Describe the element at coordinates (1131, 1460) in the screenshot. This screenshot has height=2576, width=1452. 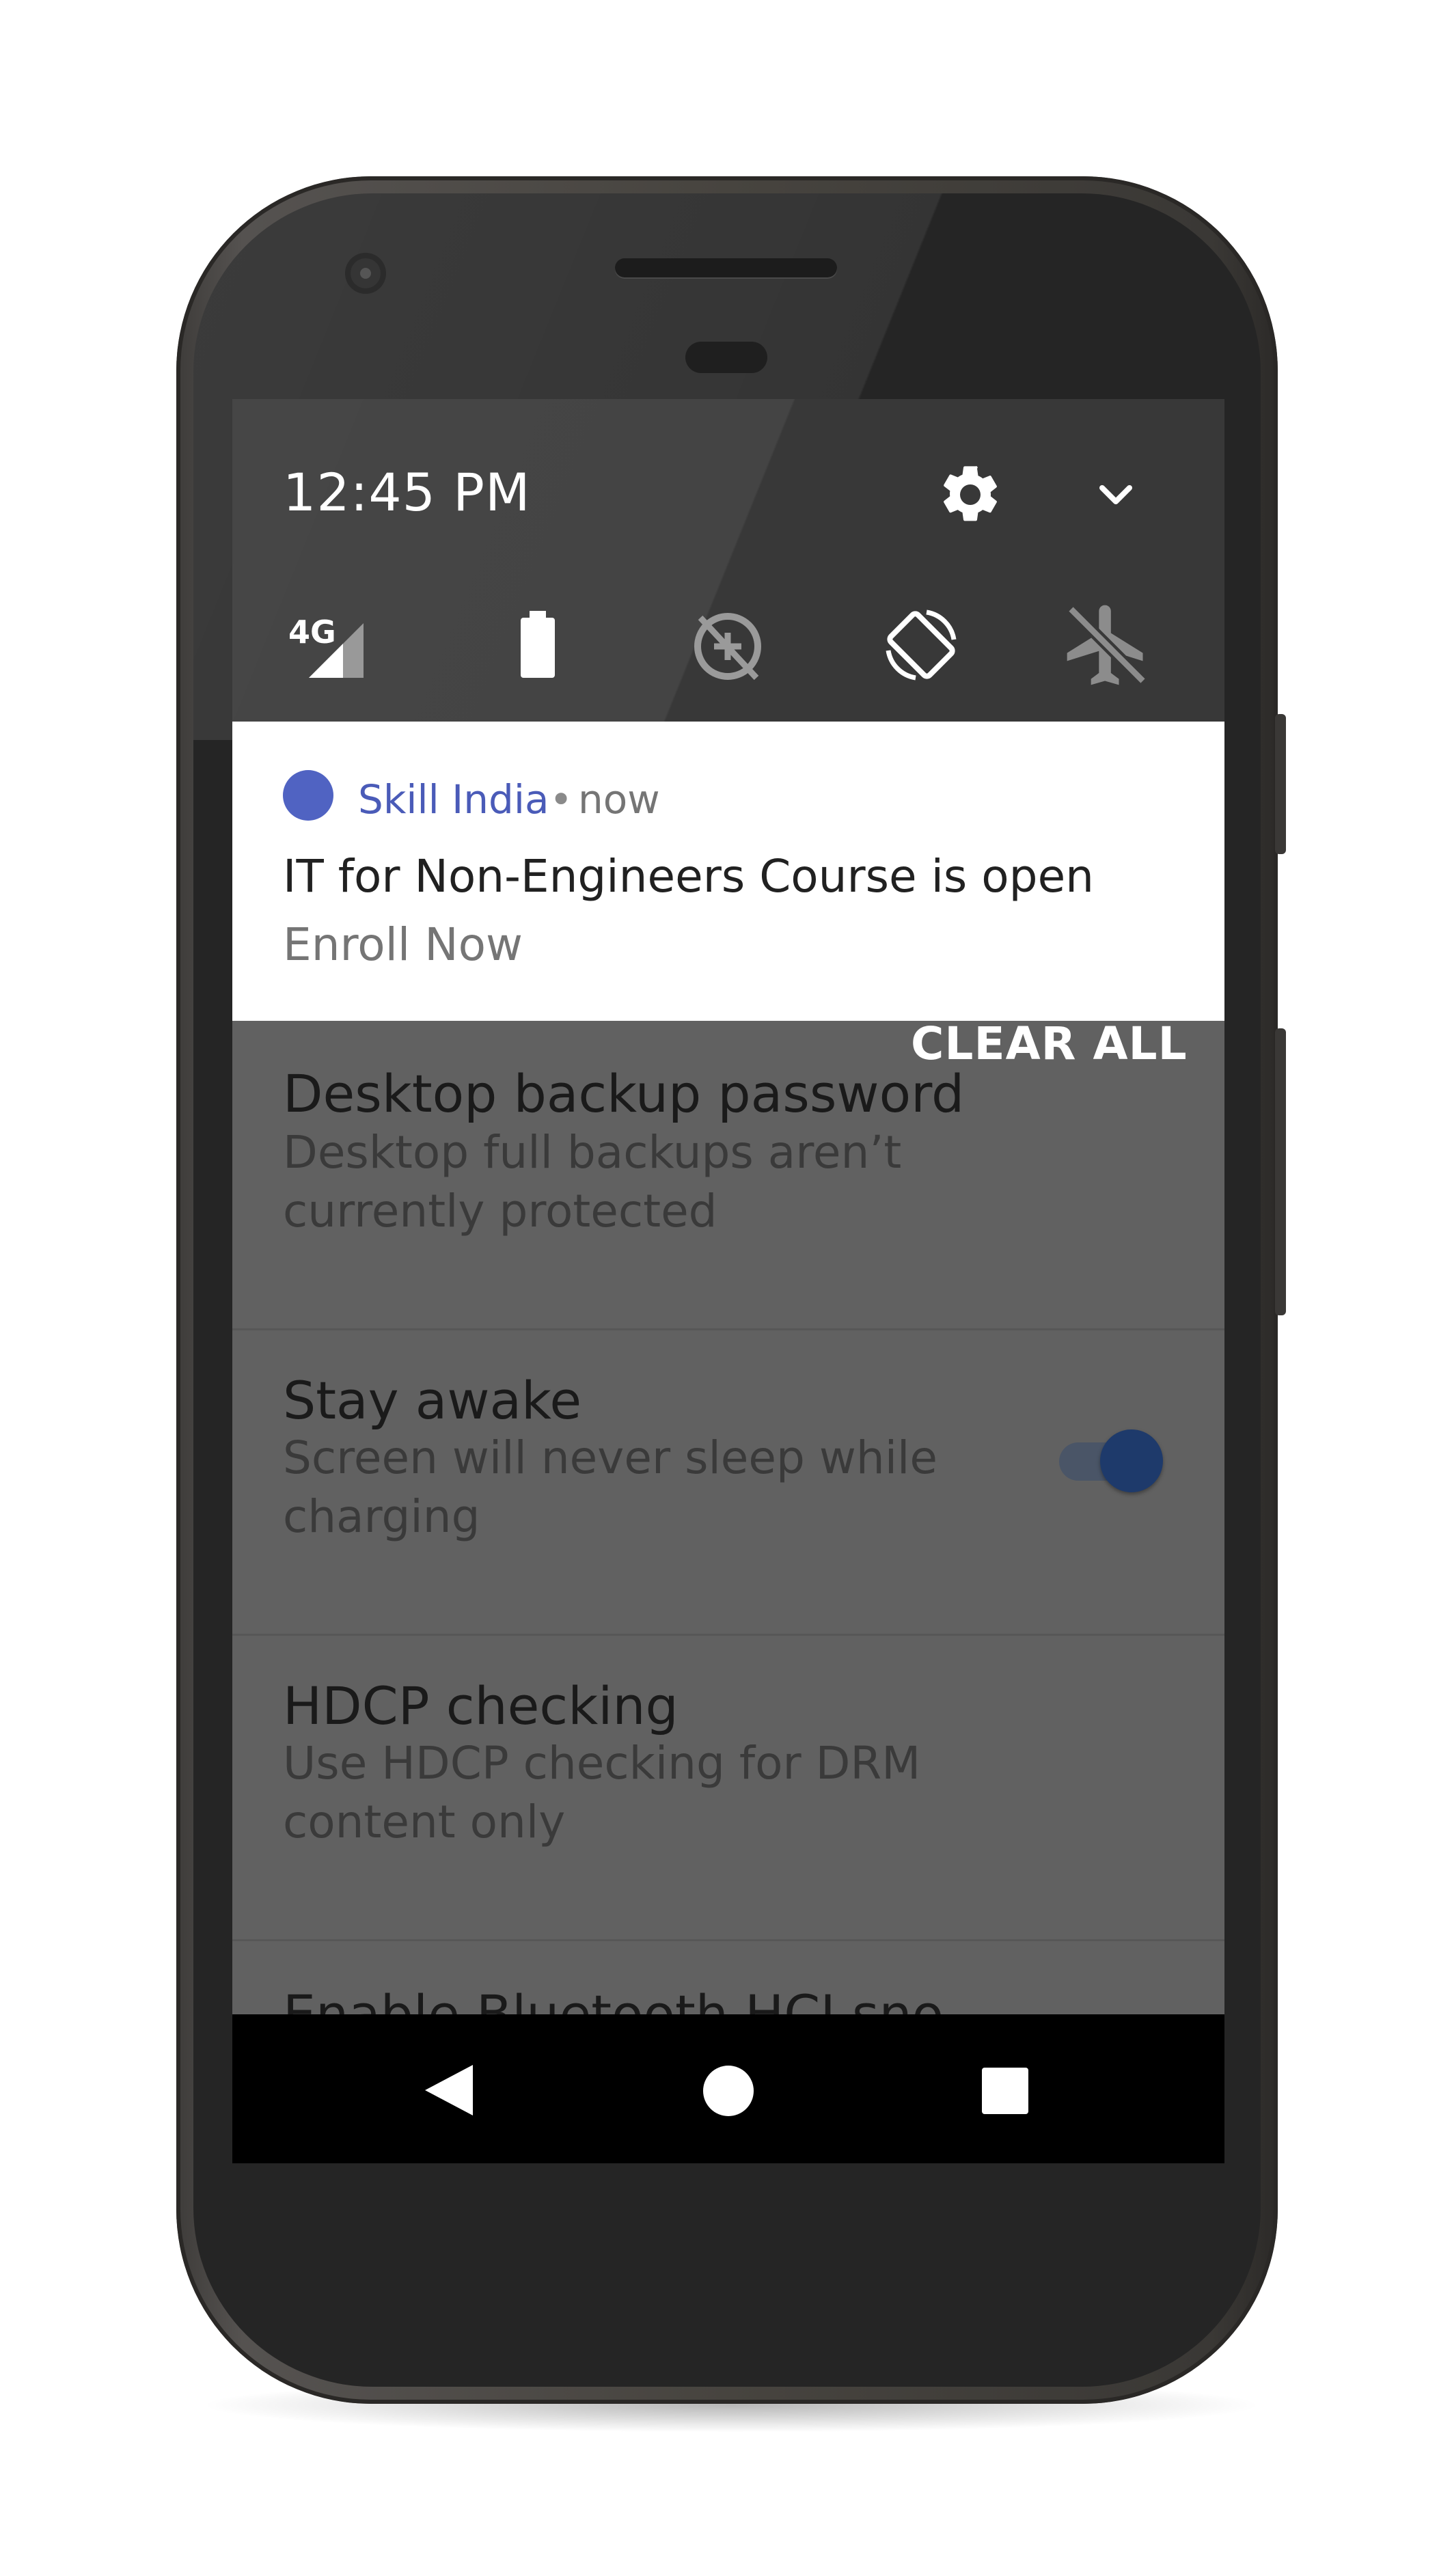
I see `stay-awake-toggle-thumb` at that location.